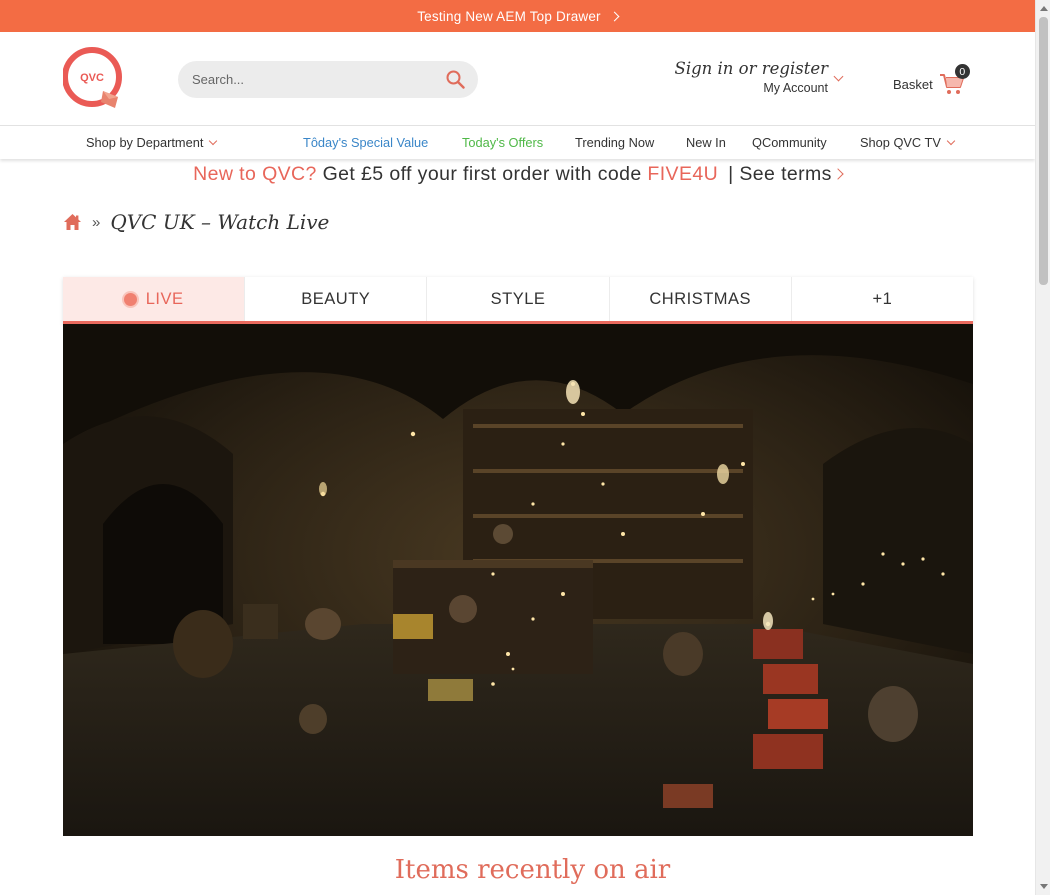  I want to click on tab-label: +1, so click(882, 298).